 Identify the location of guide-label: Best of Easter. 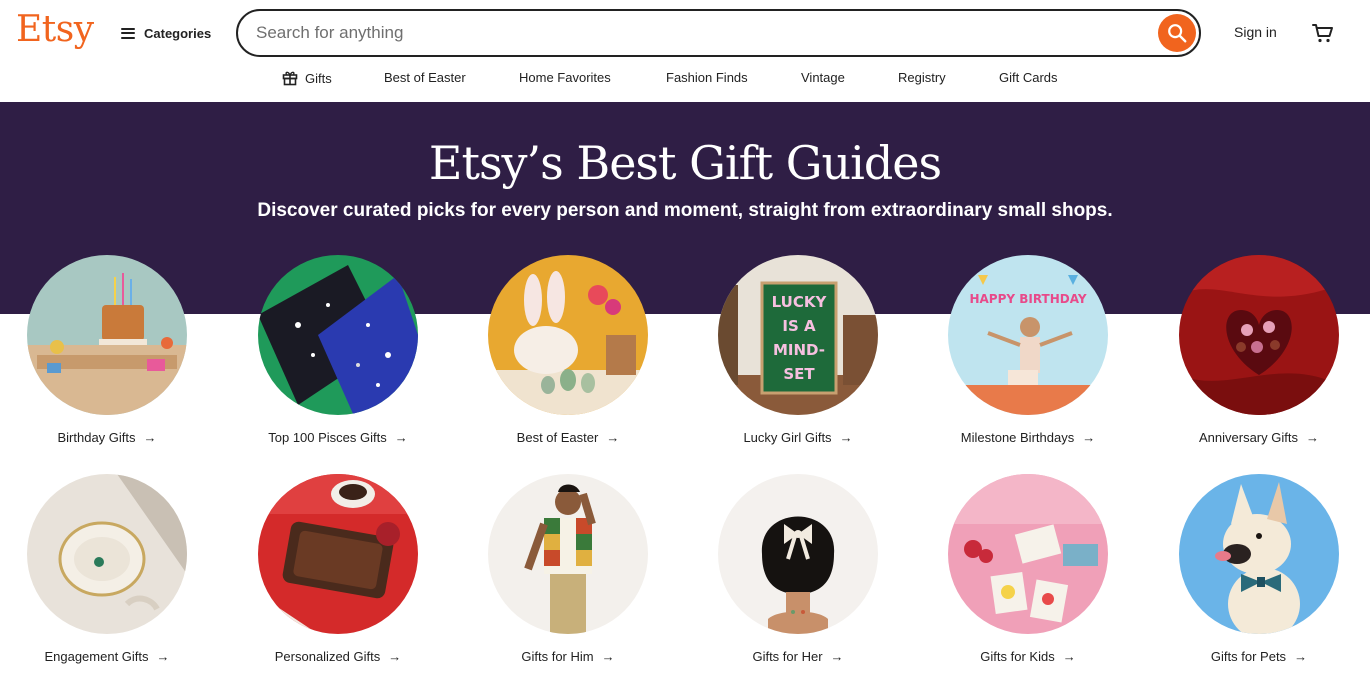
(557, 437).